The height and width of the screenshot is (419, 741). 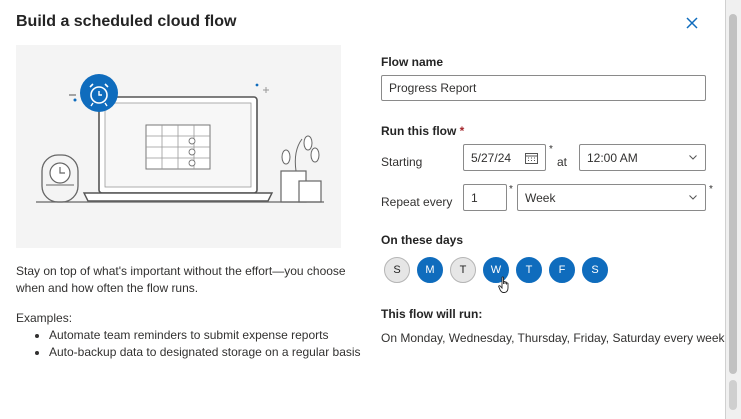 What do you see at coordinates (692, 23) in the screenshot?
I see `close-icon` at bounding box center [692, 23].